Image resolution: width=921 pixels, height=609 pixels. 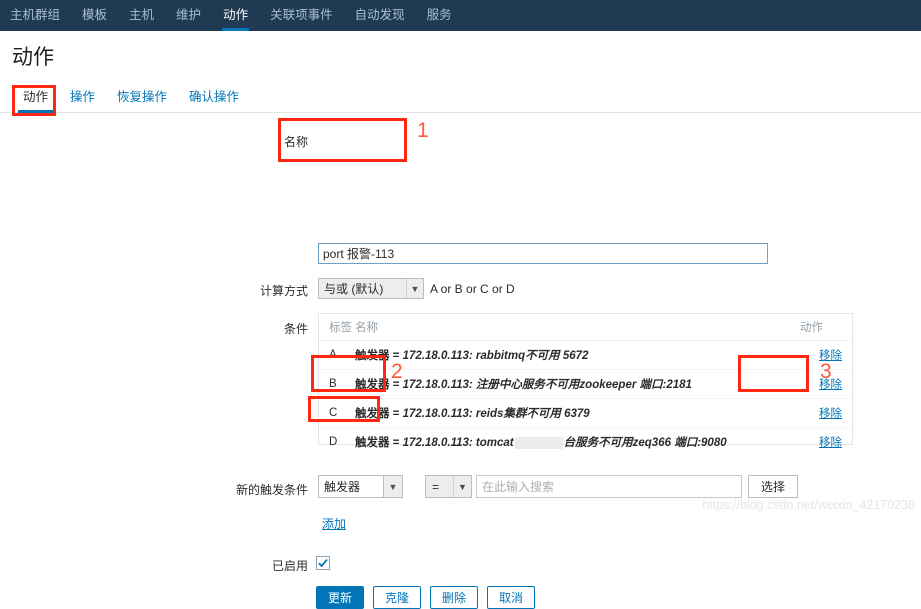 I want to click on condition-expression: 172.18.0.113: 注册中心服务不可用zookeeper 端口:2181, so click(x=547, y=385).